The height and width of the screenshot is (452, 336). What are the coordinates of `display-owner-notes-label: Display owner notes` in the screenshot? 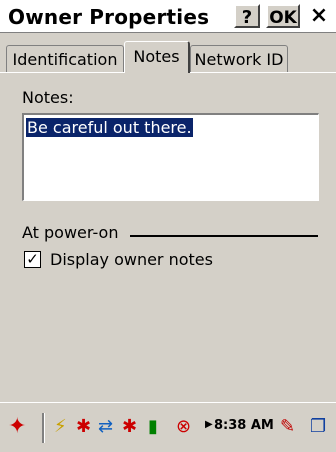 It's located at (131, 259).